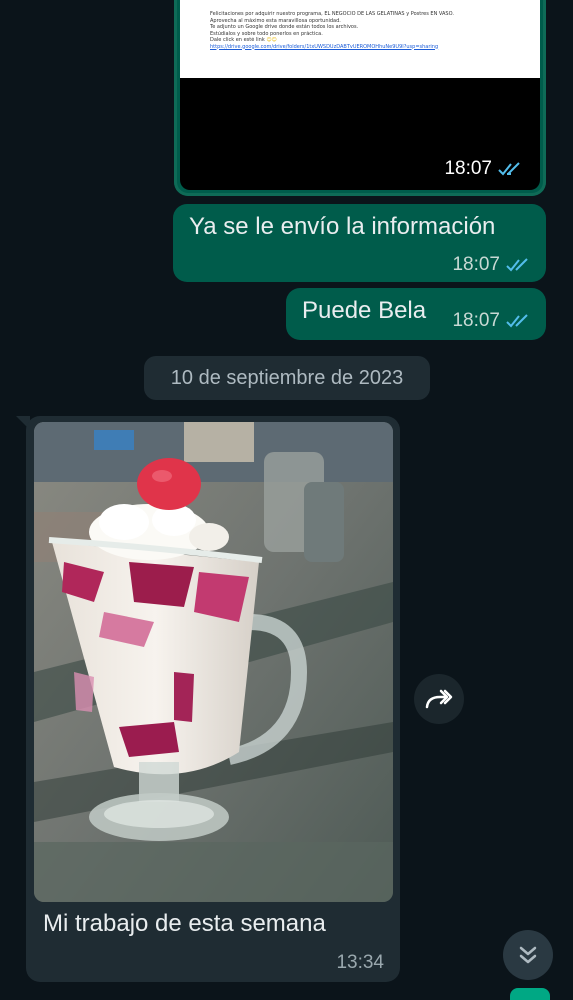  I want to click on outgoing-text-message: Ya se le envío la información 18:07, so click(359, 243).